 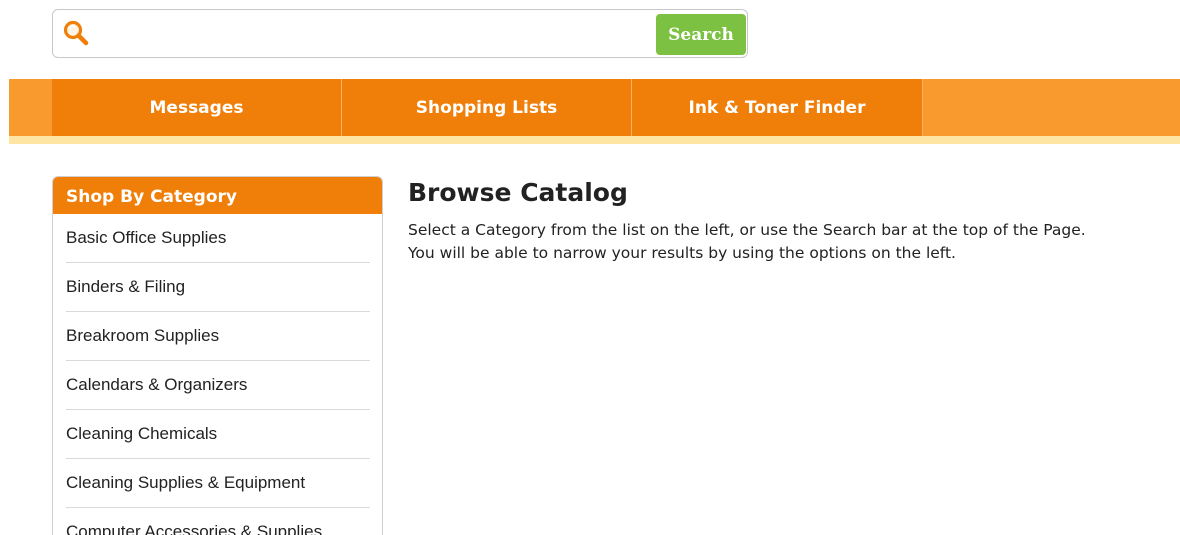 What do you see at coordinates (701, 34) in the screenshot?
I see `search-button: Search` at bounding box center [701, 34].